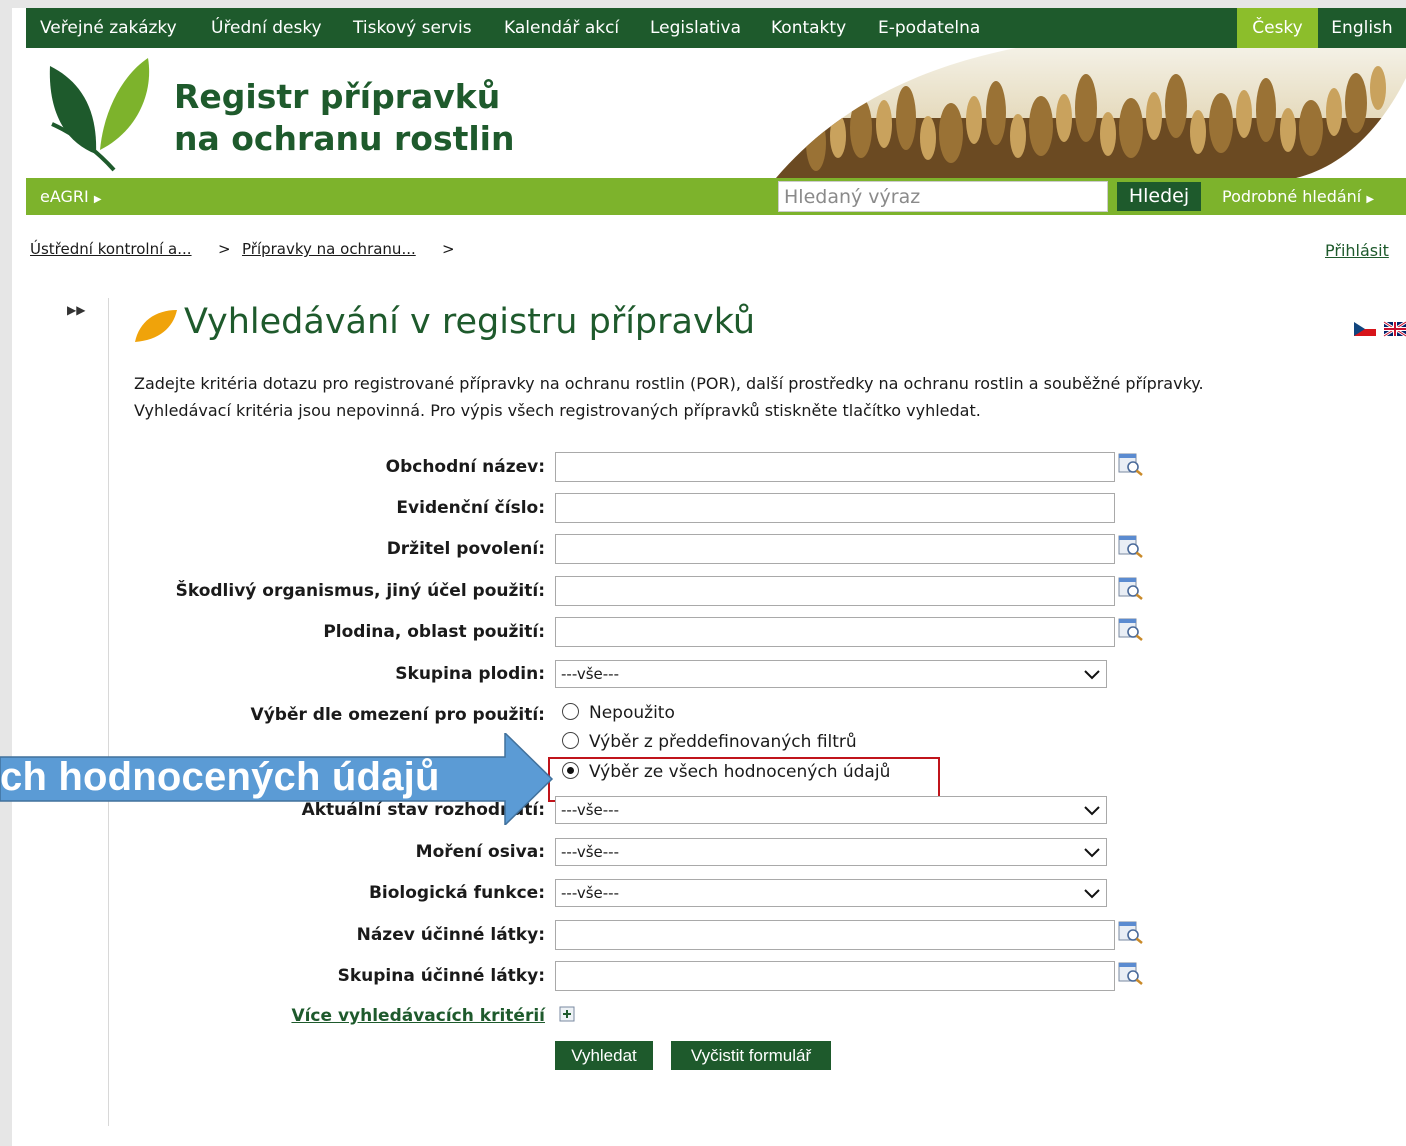 The width and height of the screenshot is (1406, 1146). Describe the element at coordinates (108, 712) in the screenshot. I see `content-divider` at that location.